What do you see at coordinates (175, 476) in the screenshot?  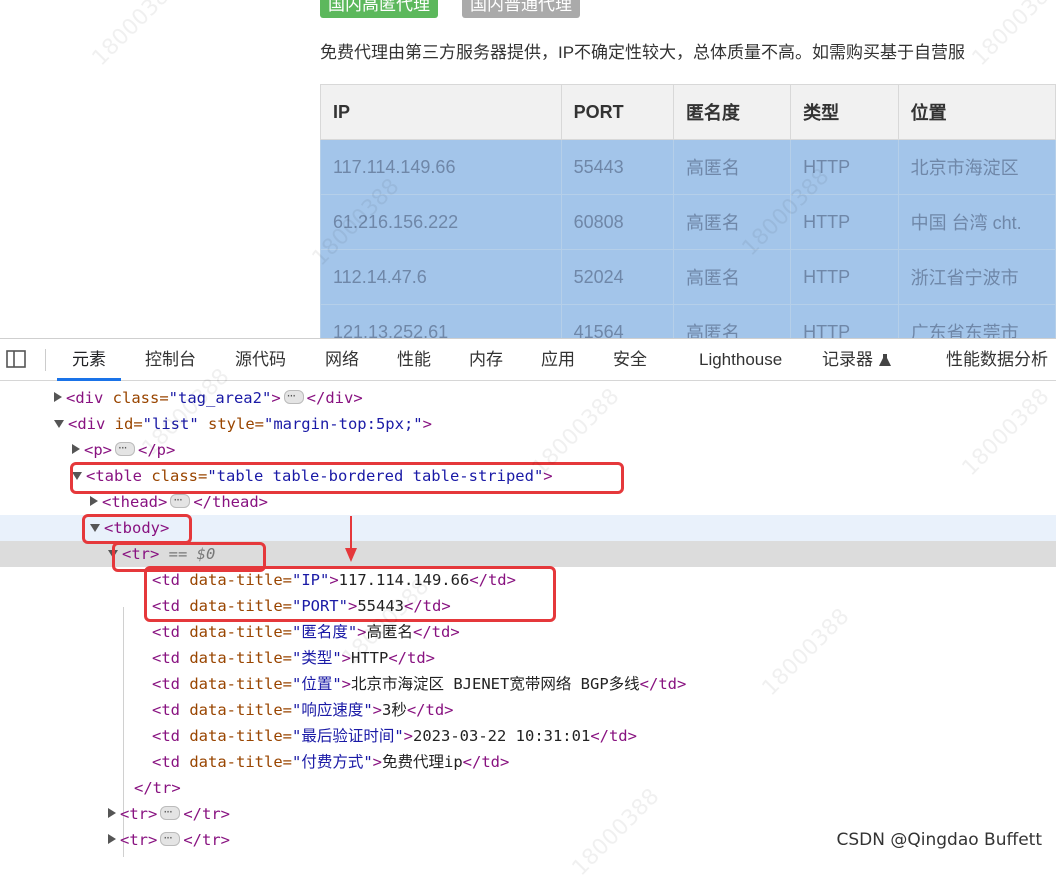 I see `attr-name: class=` at bounding box center [175, 476].